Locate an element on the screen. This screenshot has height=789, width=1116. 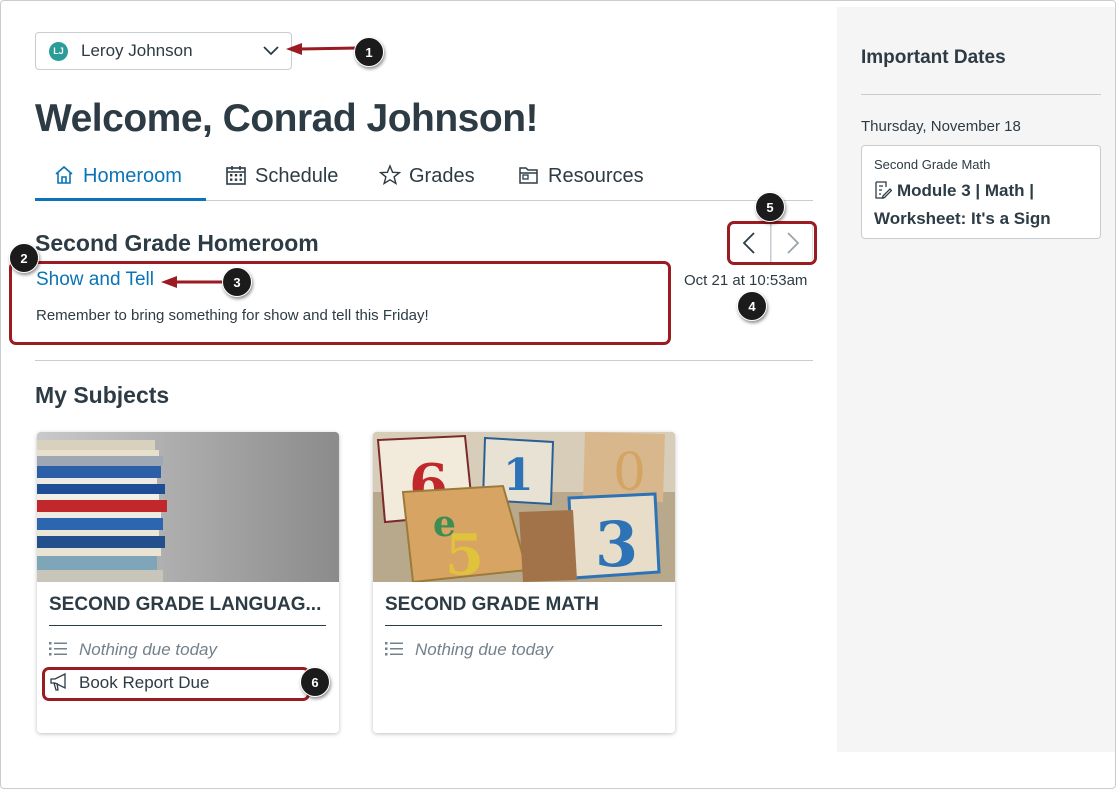
tab-grades: Grades is located at coordinates (427, 182).